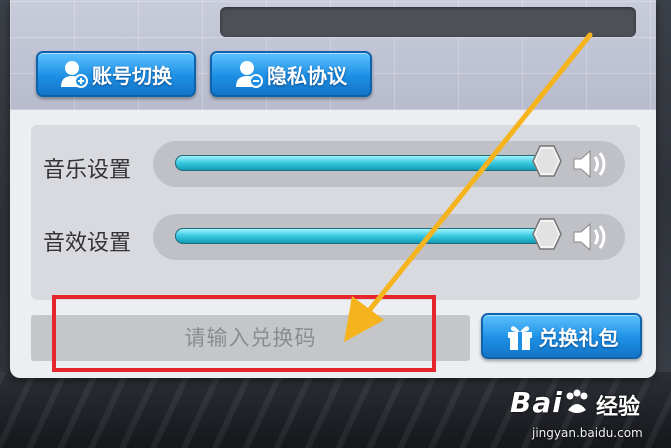 This screenshot has height=448, width=671. What do you see at coordinates (87, 243) in the screenshot?
I see `effect-setting-label: 音效设置` at bounding box center [87, 243].